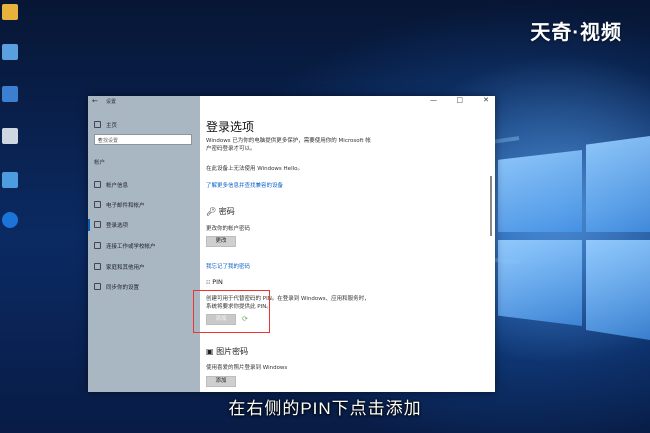 The height and width of the screenshot is (433, 650). What do you see at coordinates (211, 211) in the screenshot?
I see `key-icon: 🔑︎` at bounding box center [211, 211].